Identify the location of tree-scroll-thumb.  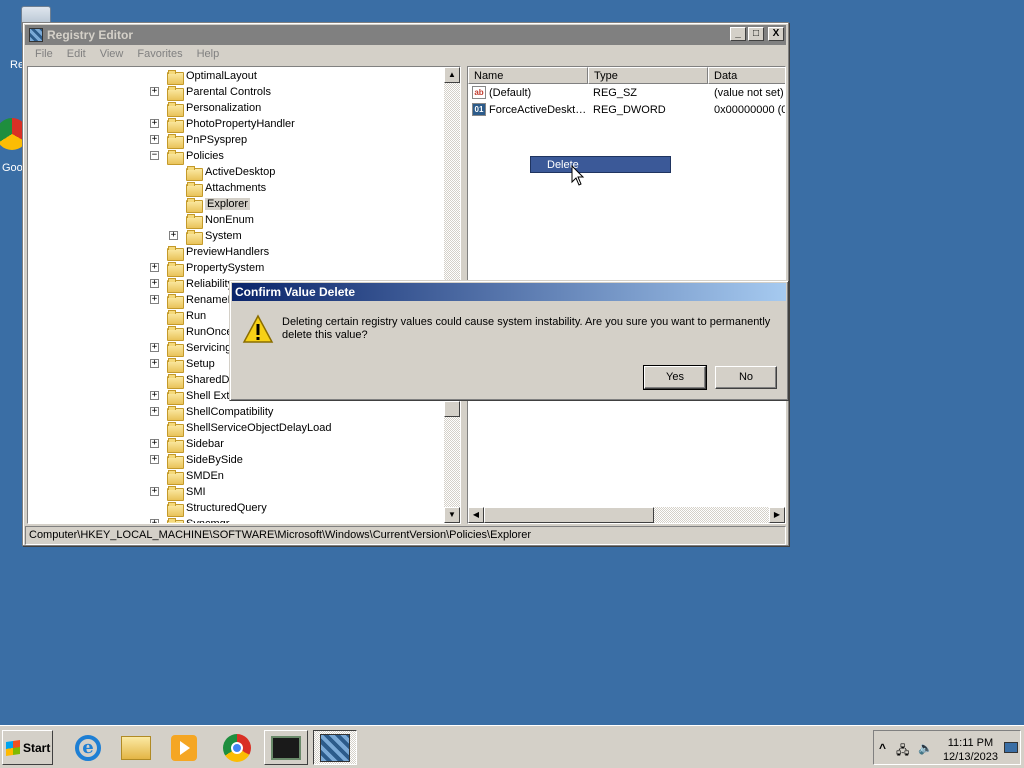
(452, 409).